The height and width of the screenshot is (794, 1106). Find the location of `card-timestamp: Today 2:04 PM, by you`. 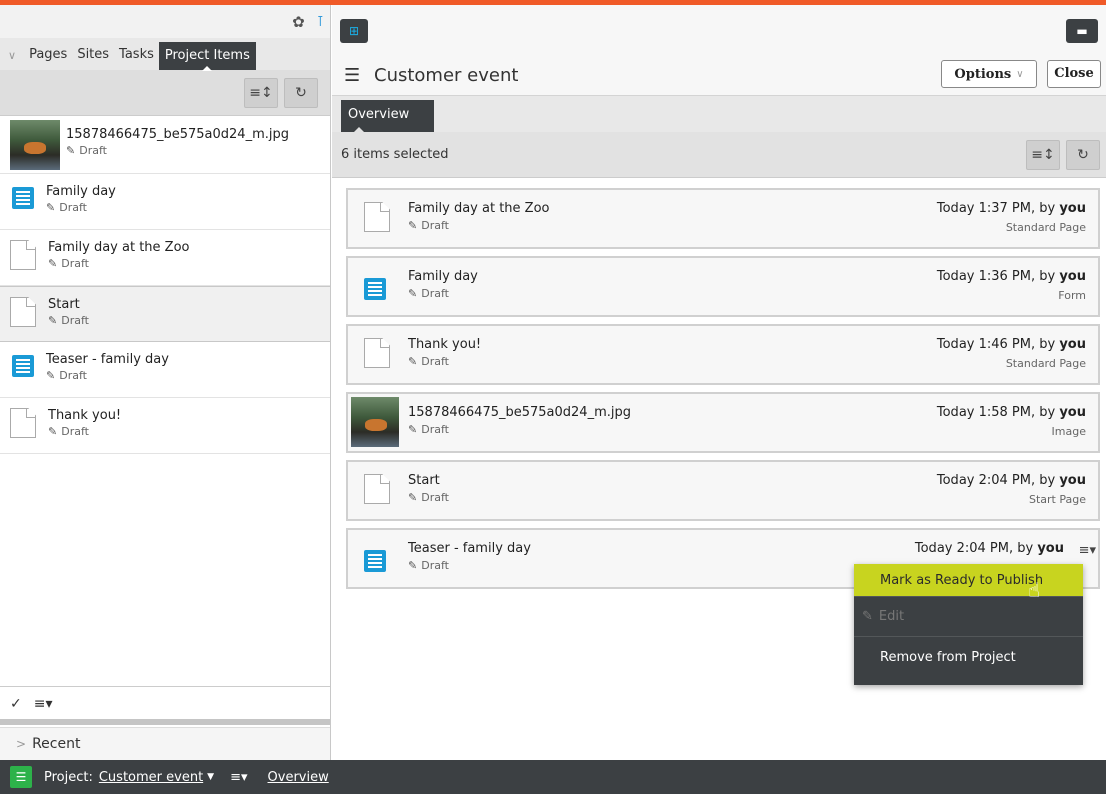

card-timestamp: Today 2:04 PM, by you is located at coordinates (1011, 480).